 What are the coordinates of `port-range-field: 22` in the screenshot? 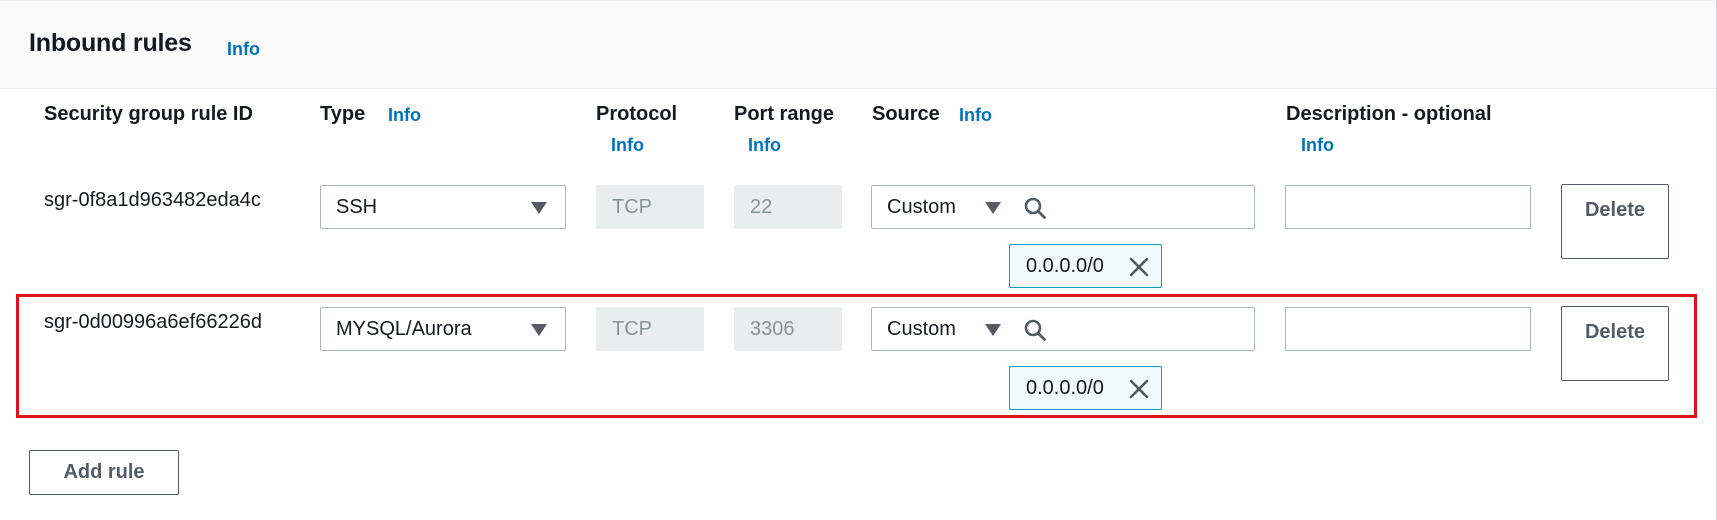 It's located at (788, 207).